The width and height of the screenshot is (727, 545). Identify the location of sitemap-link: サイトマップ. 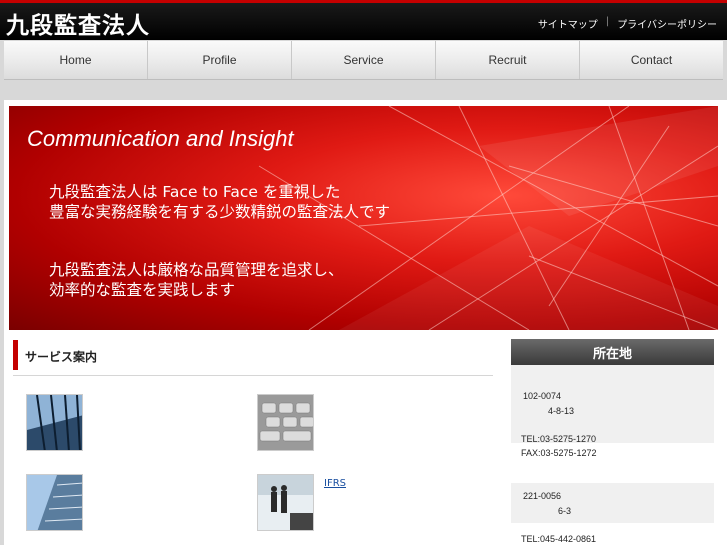
(568, 23).